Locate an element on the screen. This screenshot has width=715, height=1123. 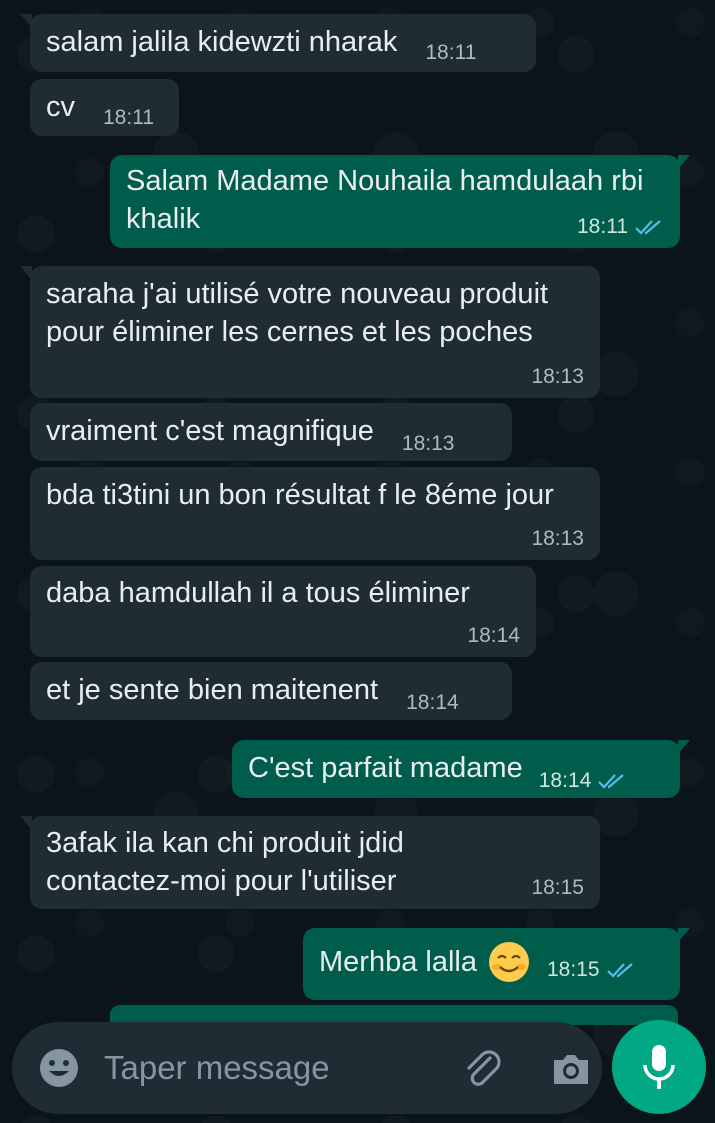
message-meta: 18:11 is located at coordinates (620, 227).